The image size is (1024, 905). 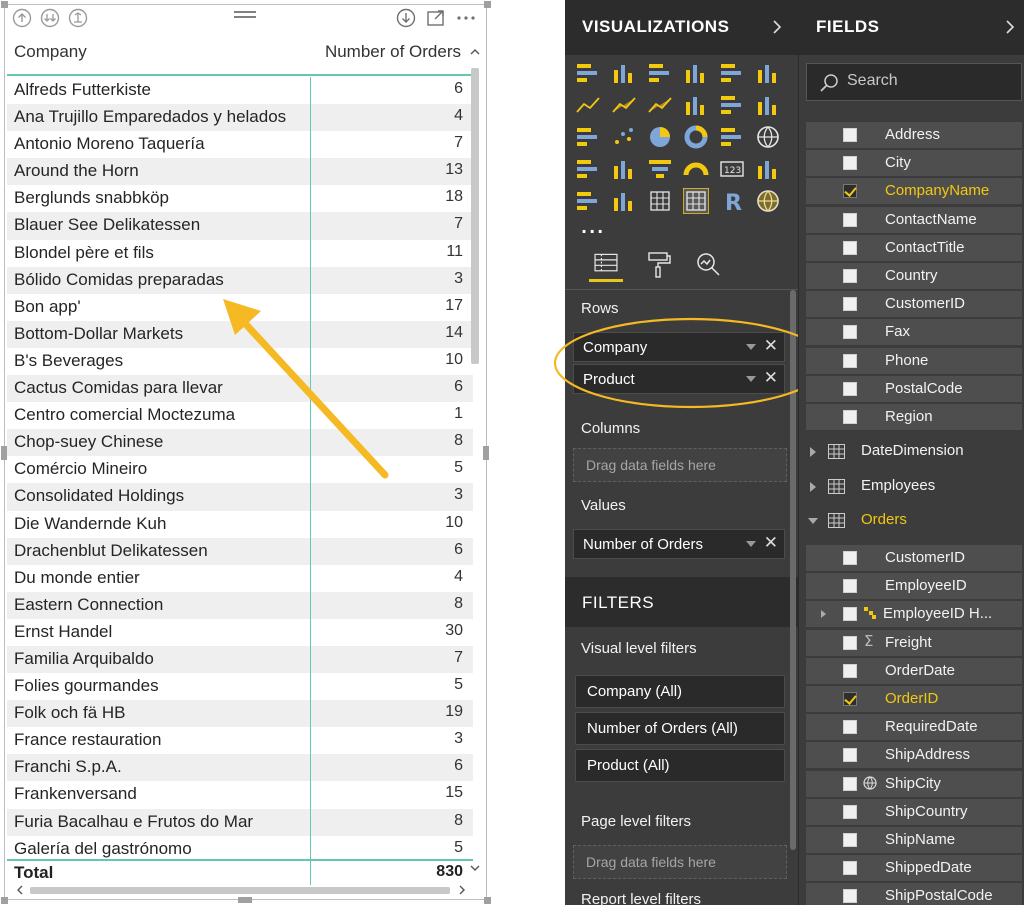 What do you see at coordinates (914, 82) in the screenshot?
I see `fields-search` at bounding box center [914, 82].